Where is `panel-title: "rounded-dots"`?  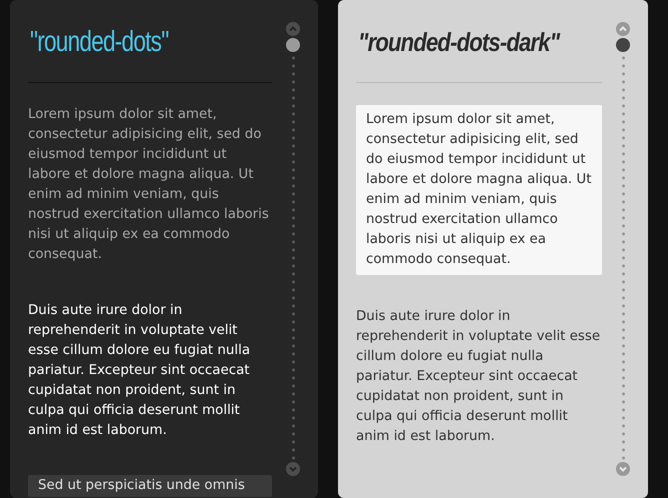
panel-title: "rounded-dots" is located at coordinates (100, 42).